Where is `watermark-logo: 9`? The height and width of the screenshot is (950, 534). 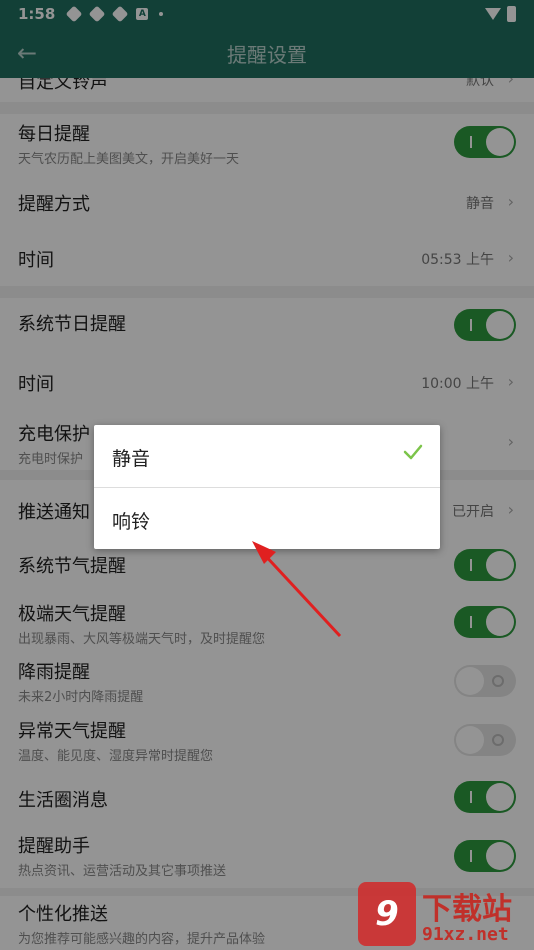 watermark-logo: 9 is located at coordinates (387, 914).